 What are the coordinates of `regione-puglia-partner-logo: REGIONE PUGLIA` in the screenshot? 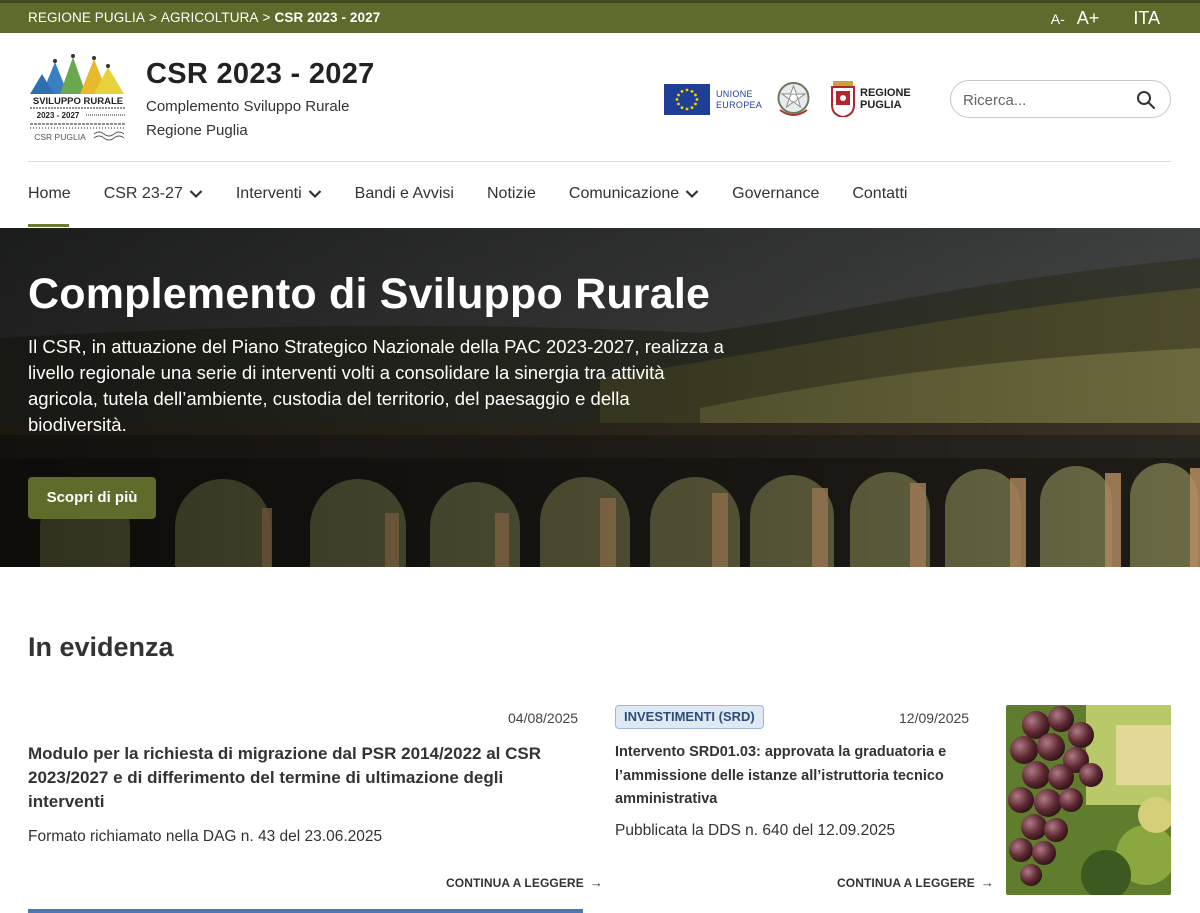 It's located at (871, 99).